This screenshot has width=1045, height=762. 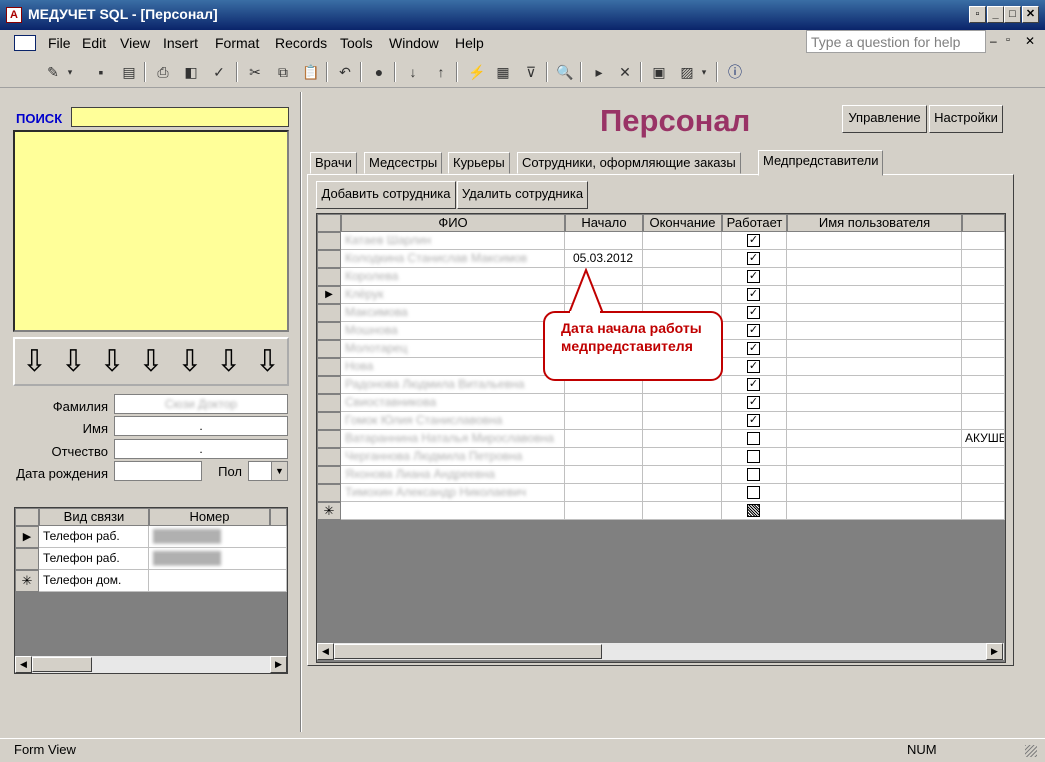 I want to click on insert-hyperlink-icon: ●, so click(x=379, y=72).